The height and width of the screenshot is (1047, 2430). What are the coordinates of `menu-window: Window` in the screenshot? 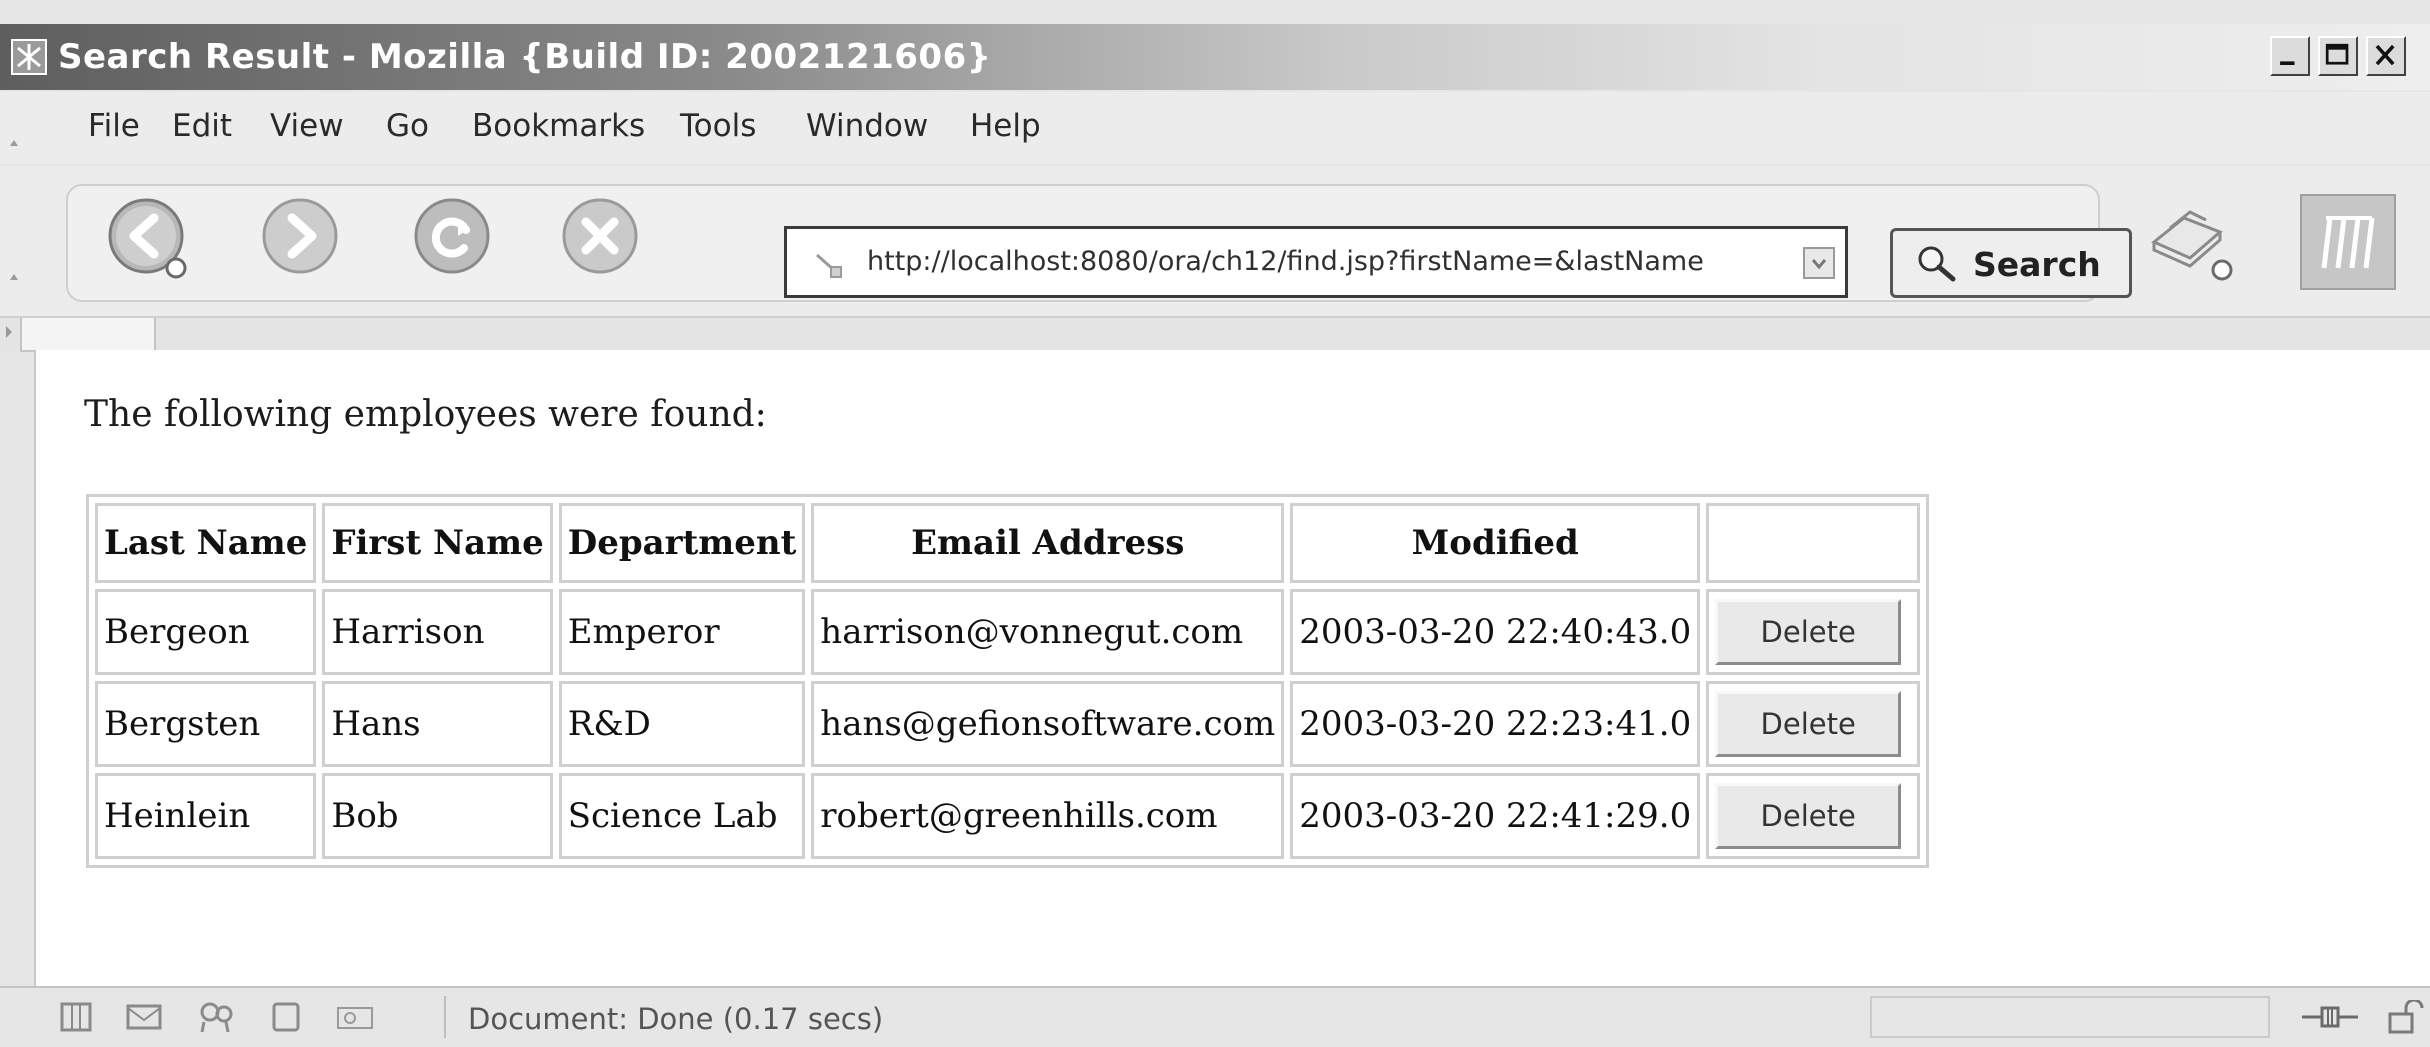 It's located at (867, 126).